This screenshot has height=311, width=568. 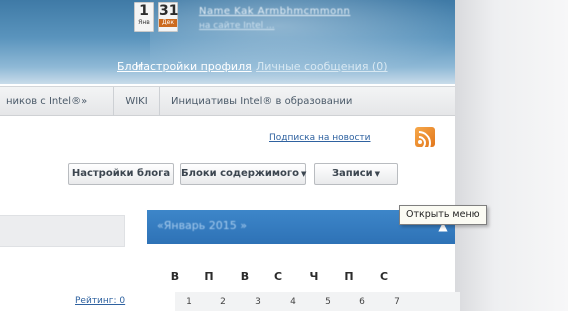 What do you see at coordinates (362, 302) in the screenshot?
I see `calendar-day: 6` at bounding box center [362, 302].